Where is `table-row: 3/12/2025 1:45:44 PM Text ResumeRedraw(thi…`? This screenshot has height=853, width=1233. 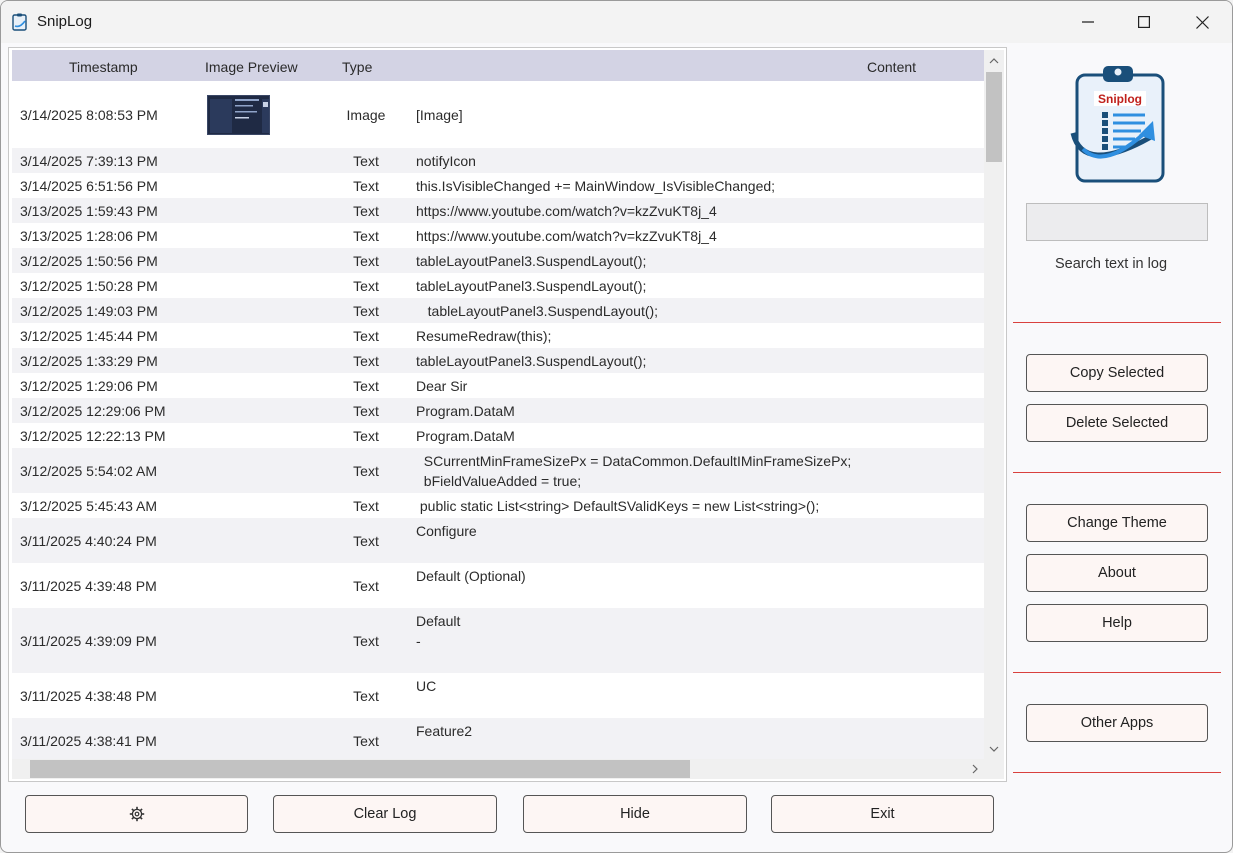 table-row: 3/12/2025 1:45:44 PM Text ResumeRedraw(thi… is located at coordinates (498, 335).